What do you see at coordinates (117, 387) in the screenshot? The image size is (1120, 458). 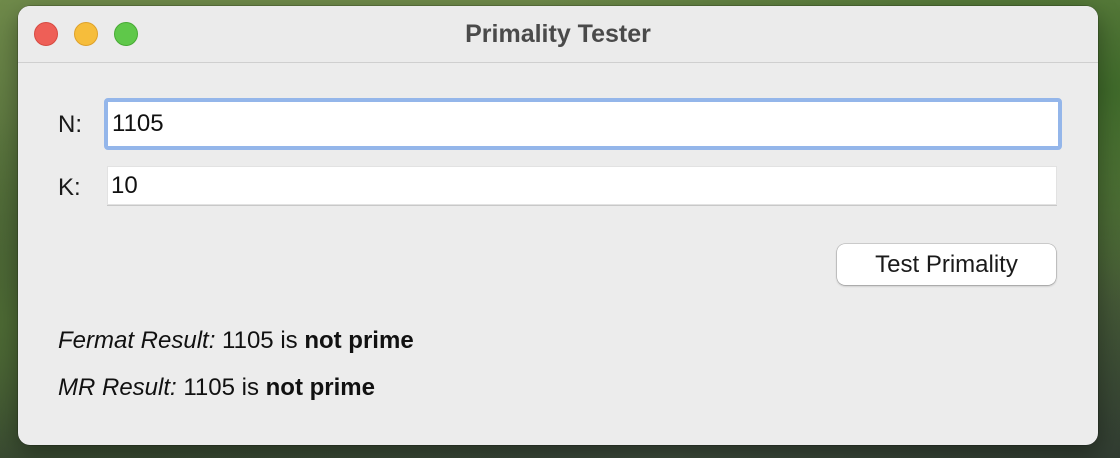 I see `mr-result-label: MR Result:` at bounding box center [117, 387].